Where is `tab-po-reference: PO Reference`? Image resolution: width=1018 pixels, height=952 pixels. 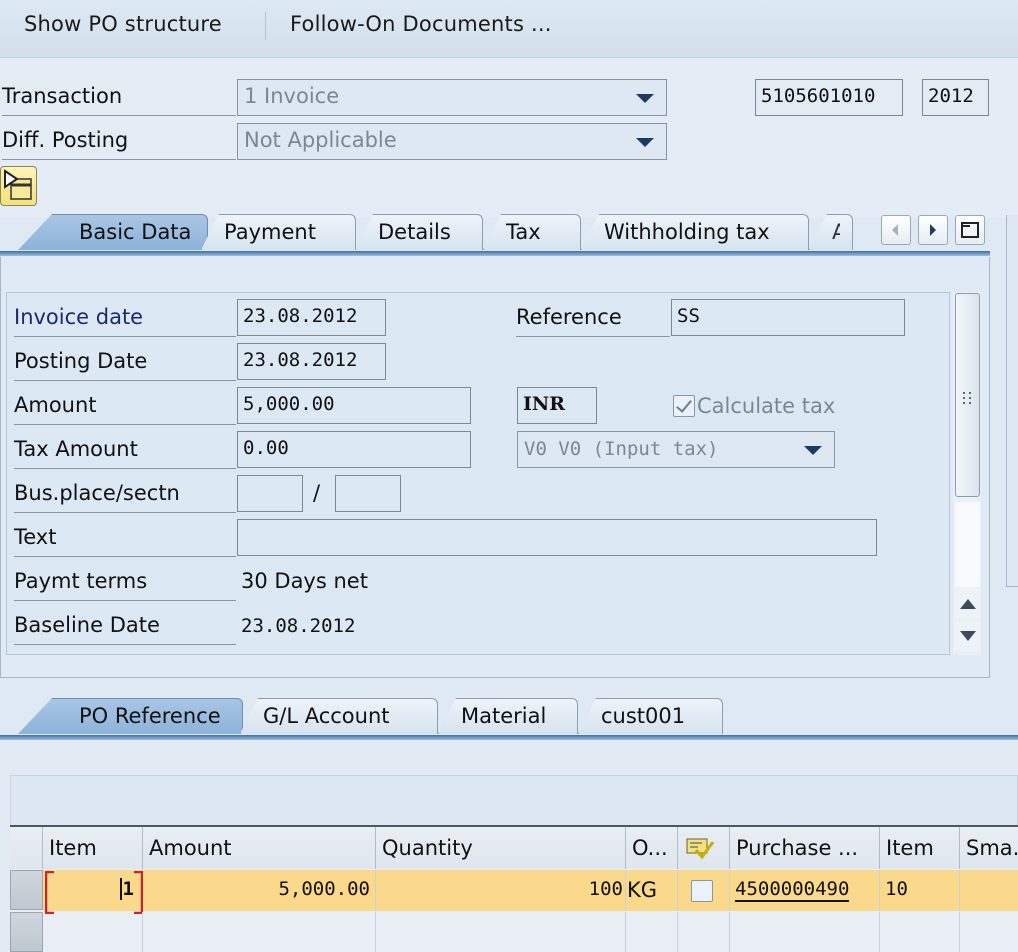 tab-po-reference: PO Reference is located at coordinates (130, 716).